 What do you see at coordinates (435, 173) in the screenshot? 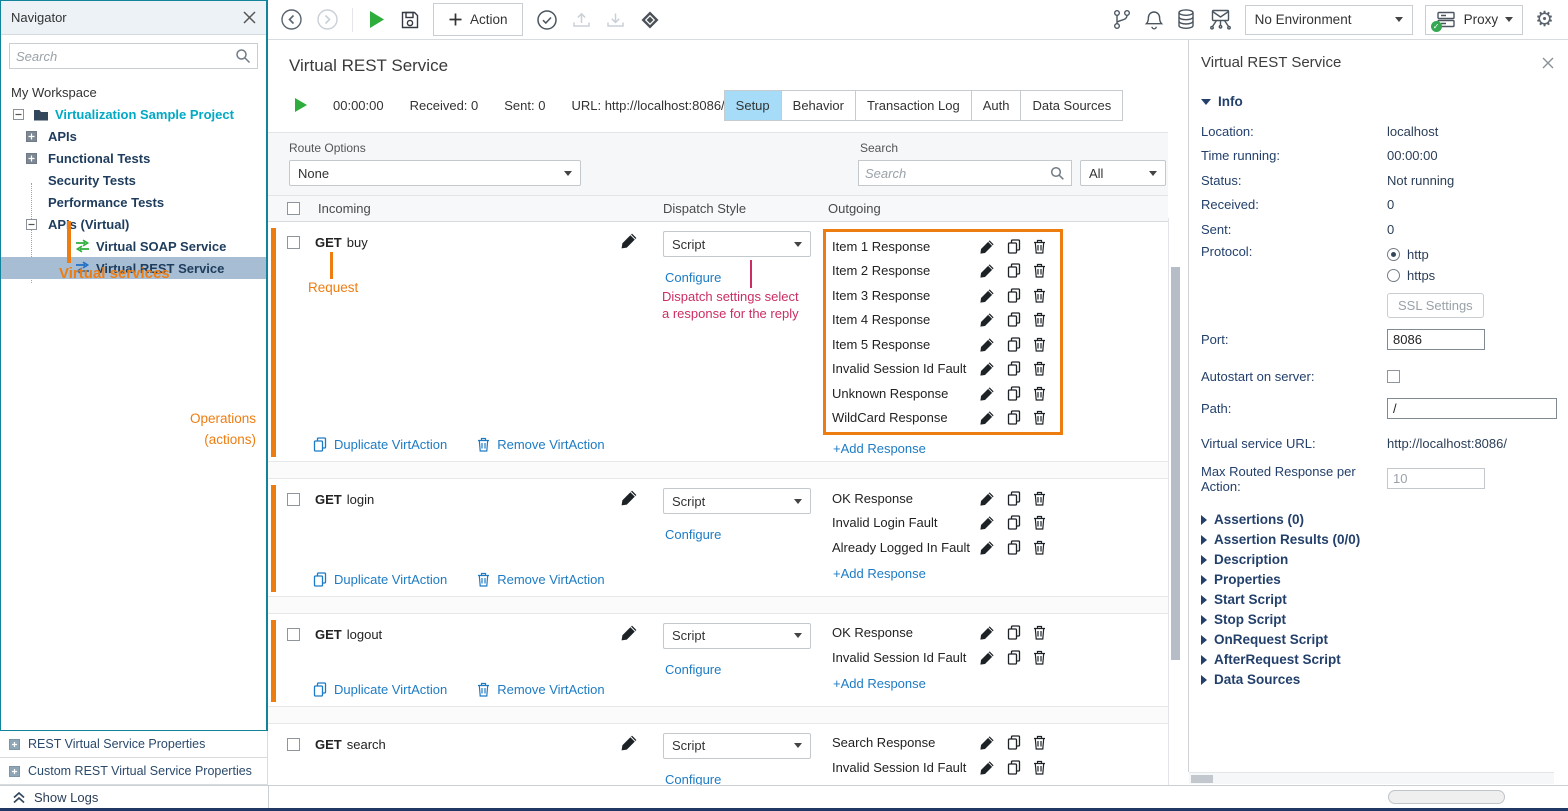
I see `route-options-select: None` at bounding box center [435, 173].